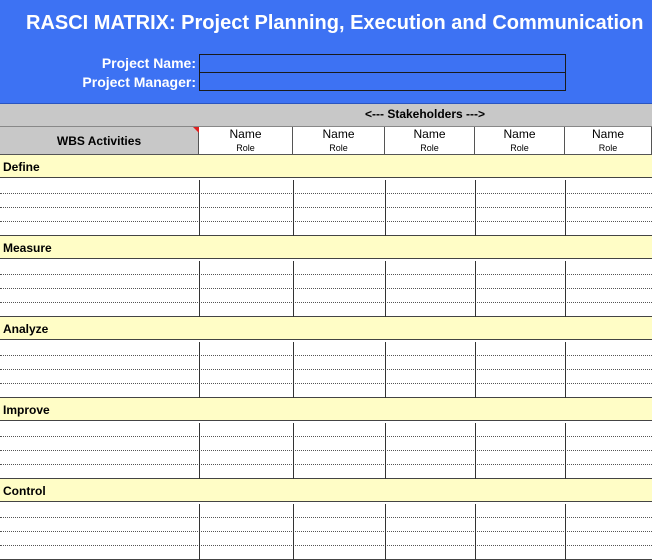 This screenshot has height=560, width=652. I want to click on stakeholders-label: <--- Stakeholders --->, so click(425, 114).